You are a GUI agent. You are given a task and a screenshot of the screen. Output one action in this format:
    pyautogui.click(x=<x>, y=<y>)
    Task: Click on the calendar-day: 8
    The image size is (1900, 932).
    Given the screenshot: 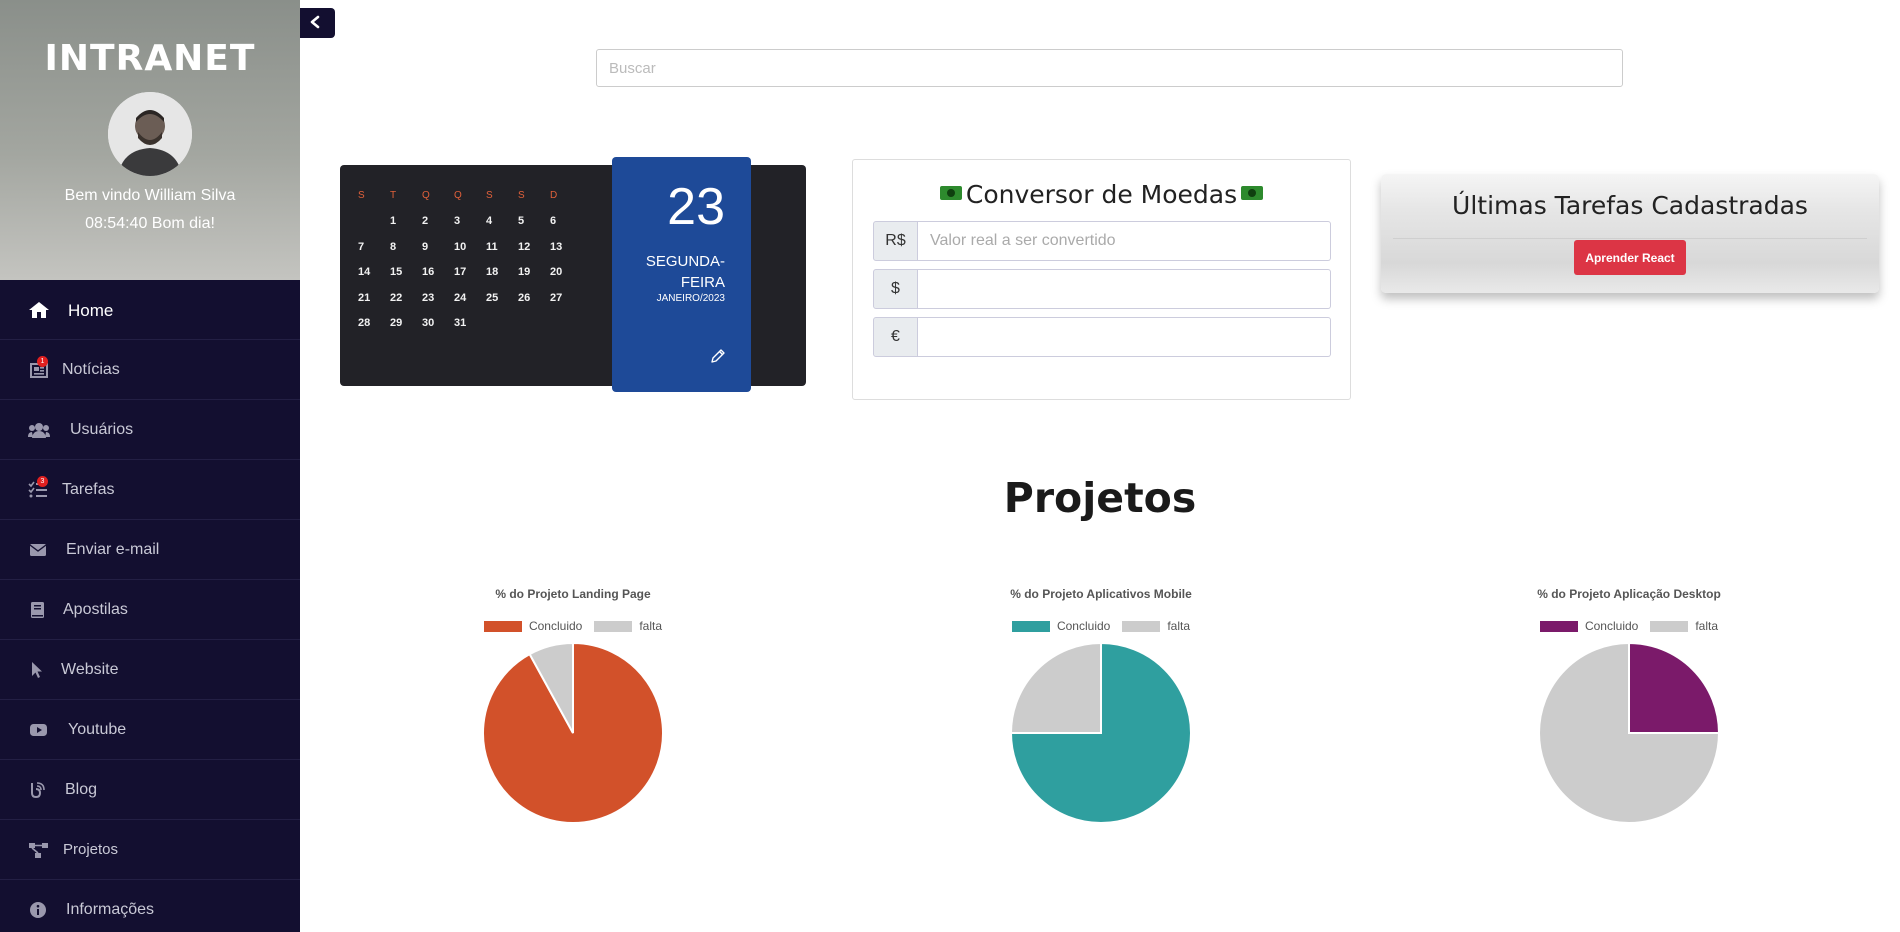 What is the action you would take?
    pyautogui.click(x=404, y=247)
    